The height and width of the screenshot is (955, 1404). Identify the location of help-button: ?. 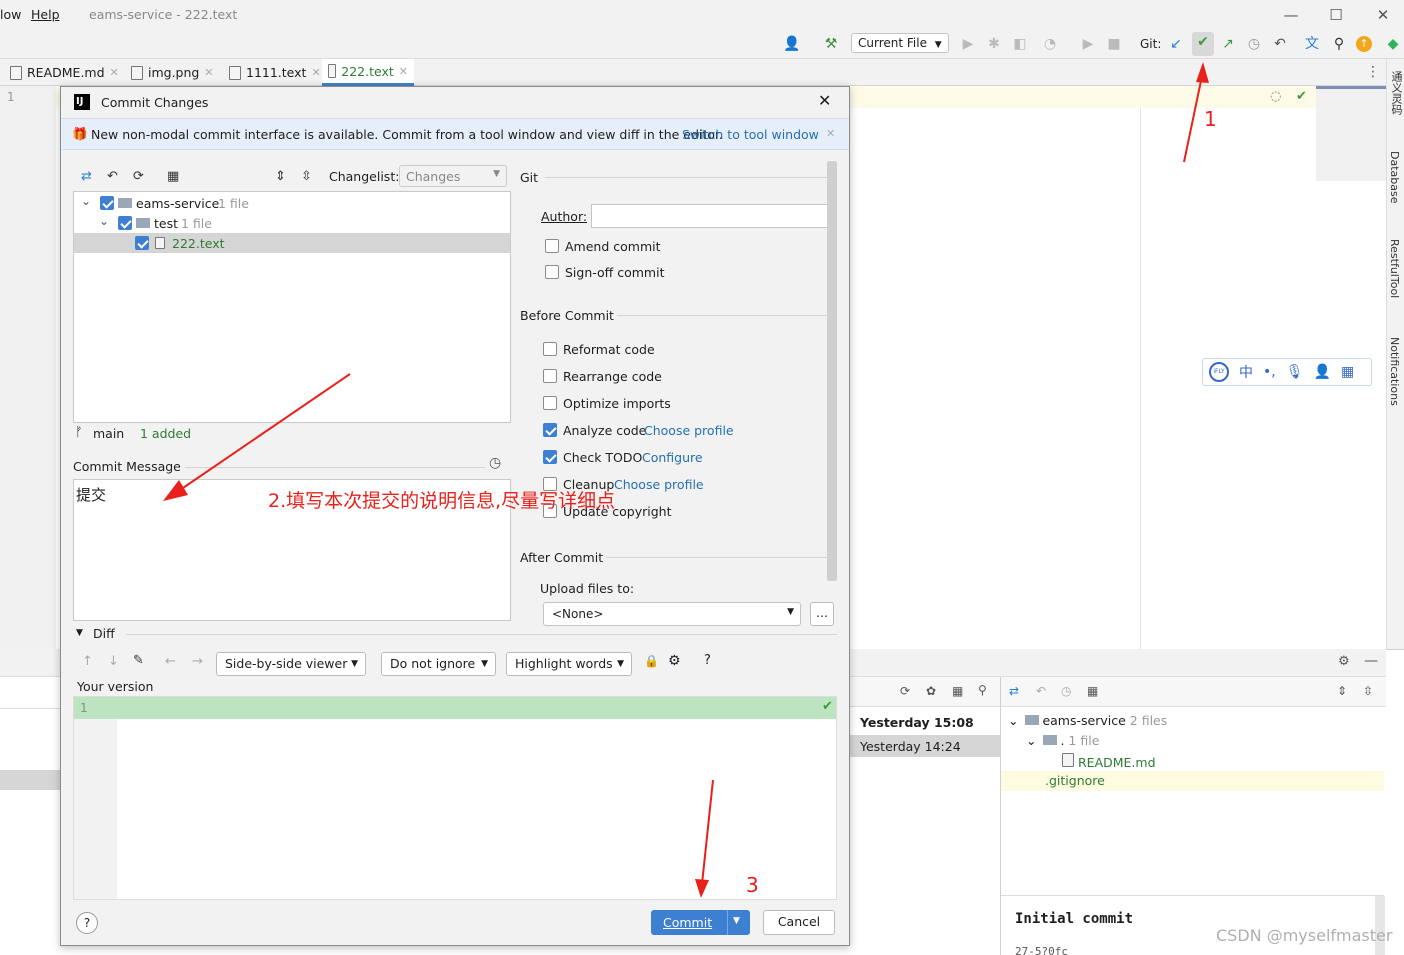
(87, 923).